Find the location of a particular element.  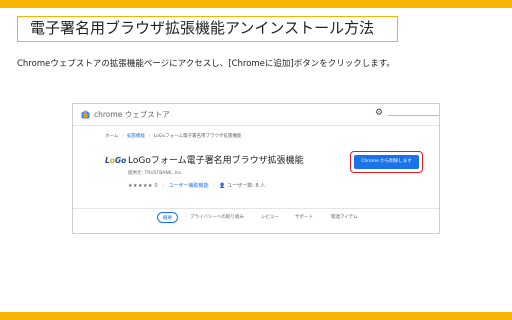

category-link: ユーザー補助機能 is located at coordinates (189, 186).